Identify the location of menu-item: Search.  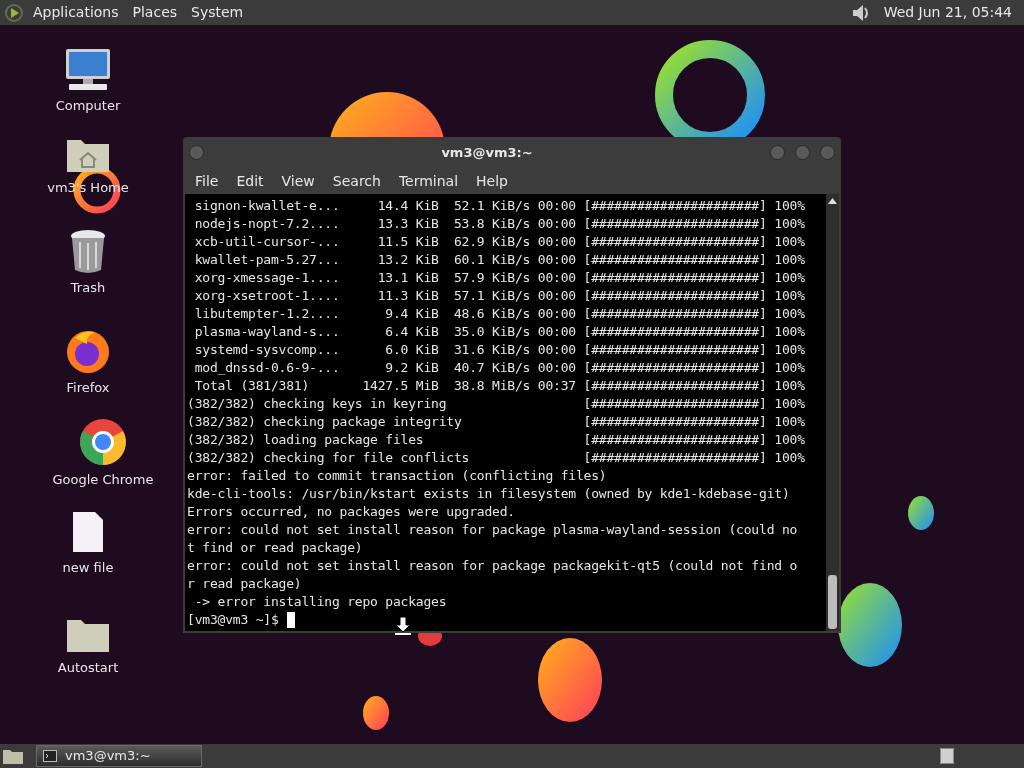
(356, 181).